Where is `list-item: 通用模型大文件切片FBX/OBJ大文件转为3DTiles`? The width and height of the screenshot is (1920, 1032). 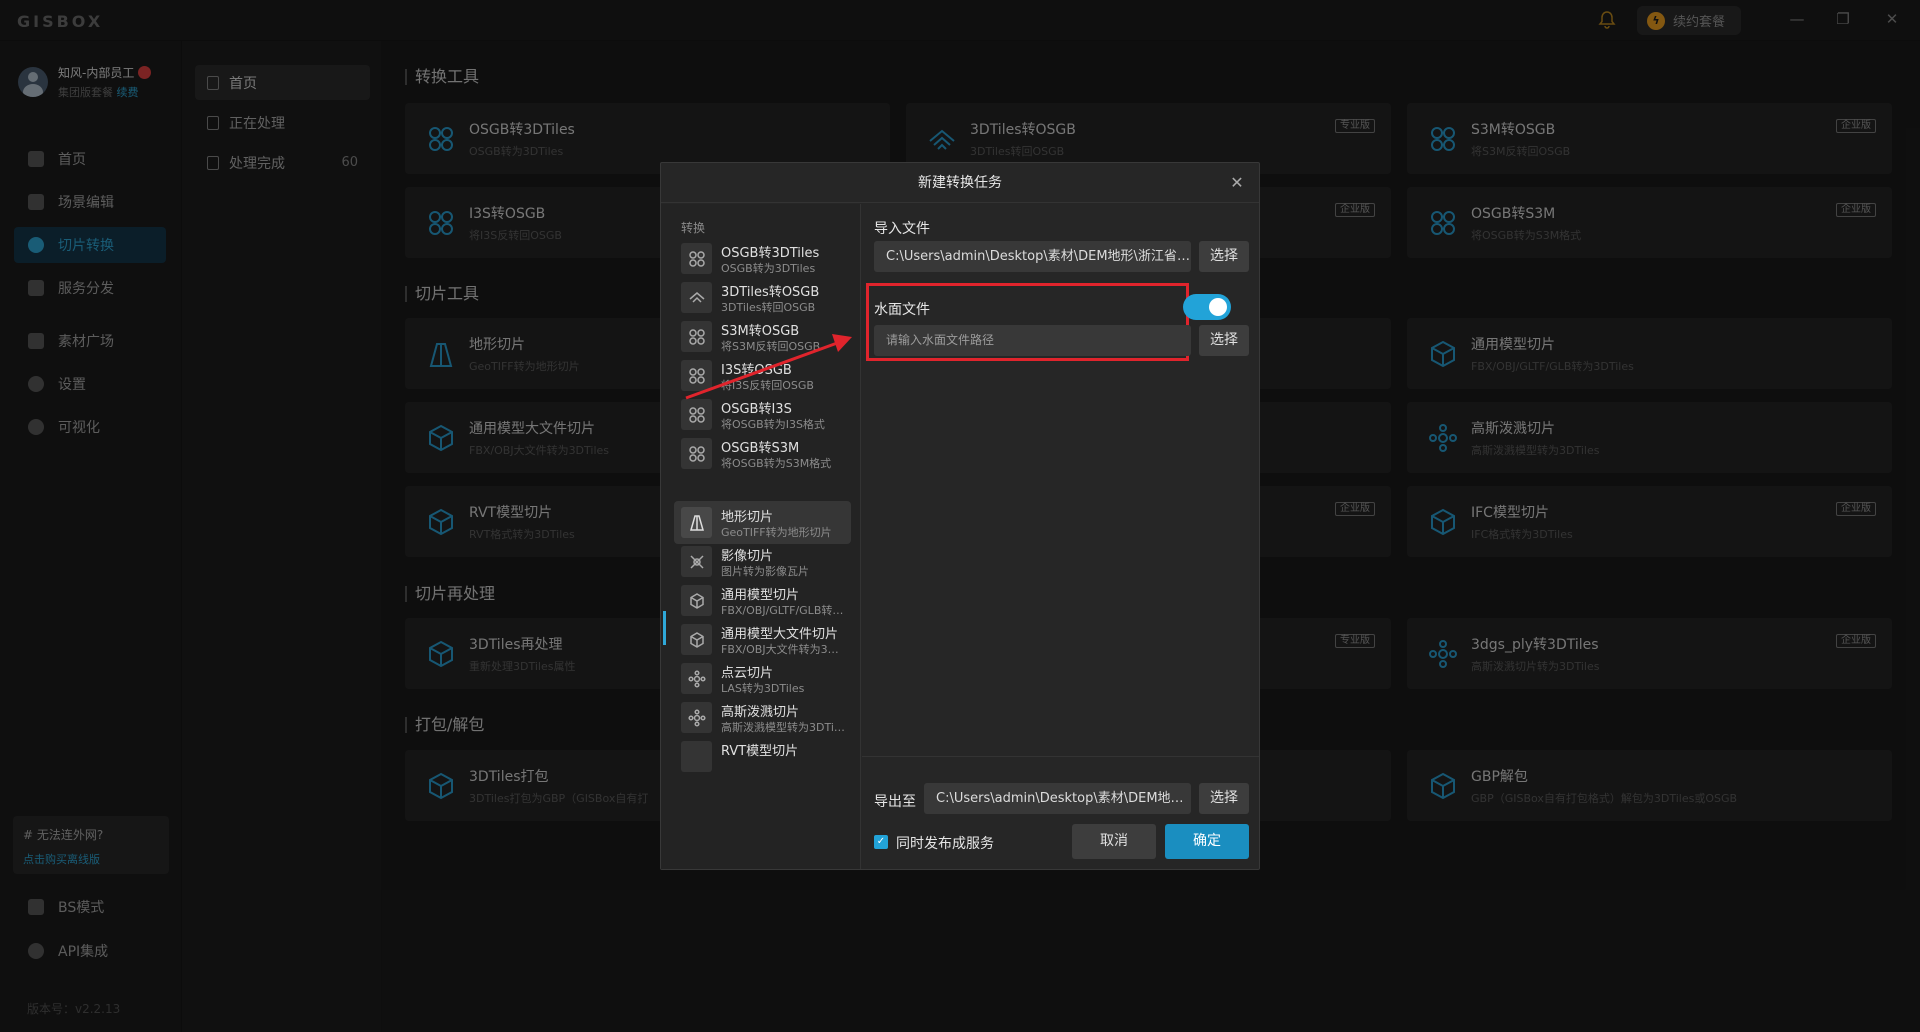
list-item: 通用模型大文件切片FBX/OBJ大文件转为3DTiles is located at coordinates (762, 639).